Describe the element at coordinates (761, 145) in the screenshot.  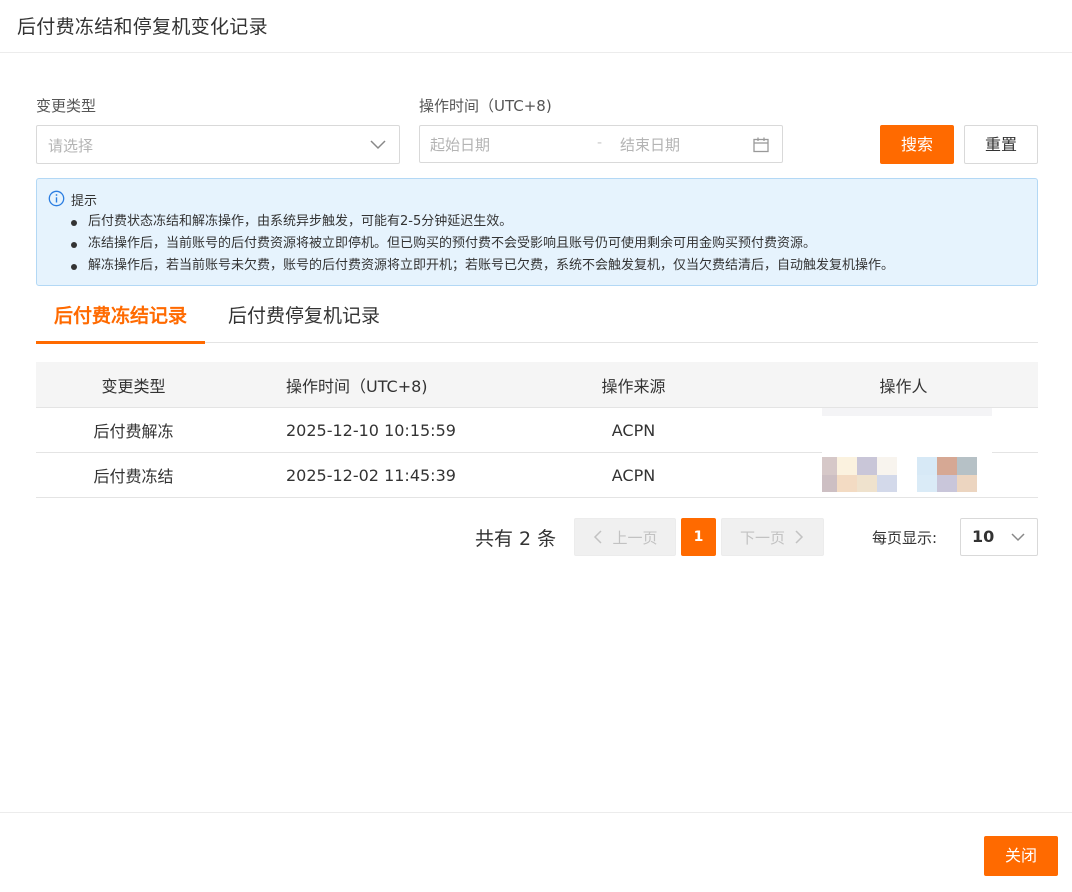
I see `calendar-icon` at that location.